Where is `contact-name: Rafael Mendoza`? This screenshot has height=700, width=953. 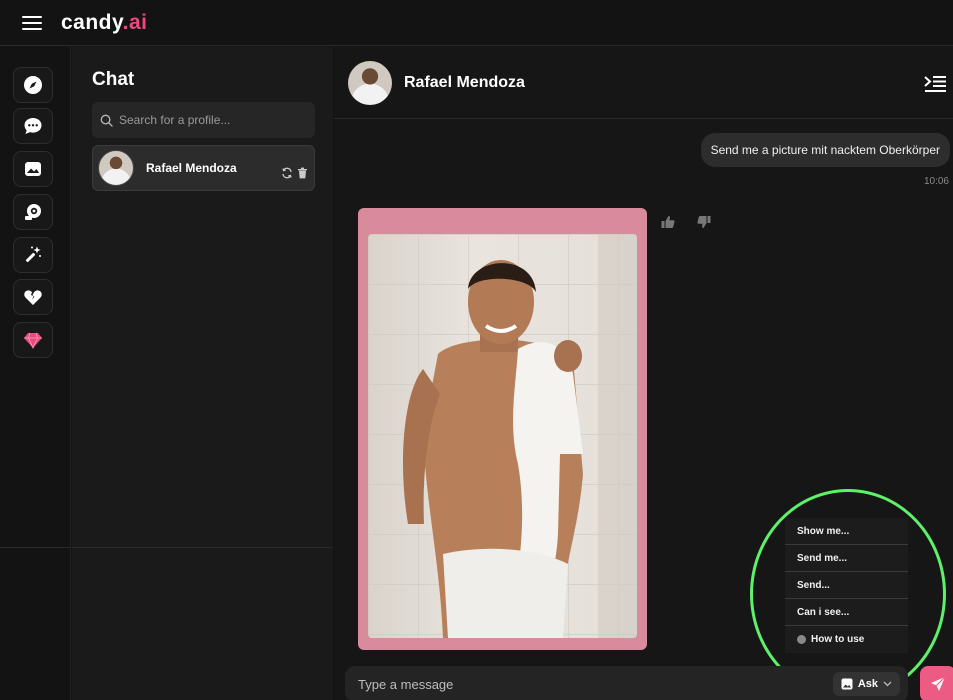
contact-name: Rafael Mendoza is located at coordinates (464, 83).